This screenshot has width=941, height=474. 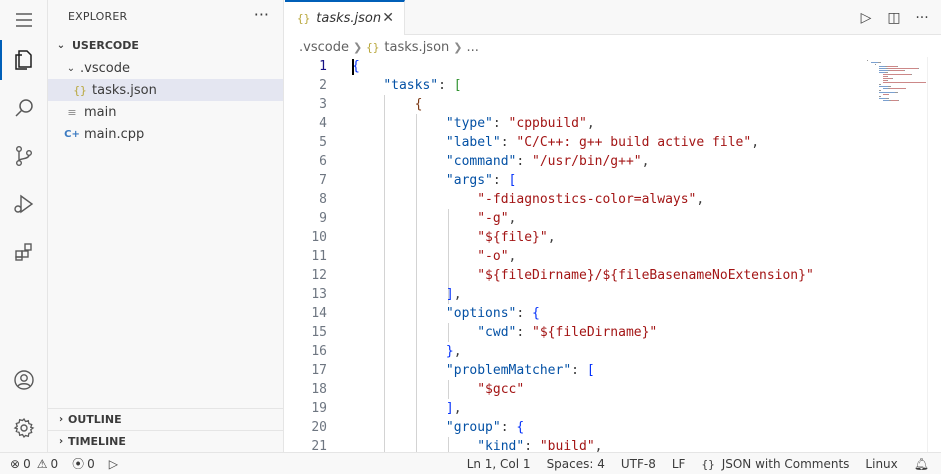 I want to click on line-number: 17, so click(x=319, y=370).